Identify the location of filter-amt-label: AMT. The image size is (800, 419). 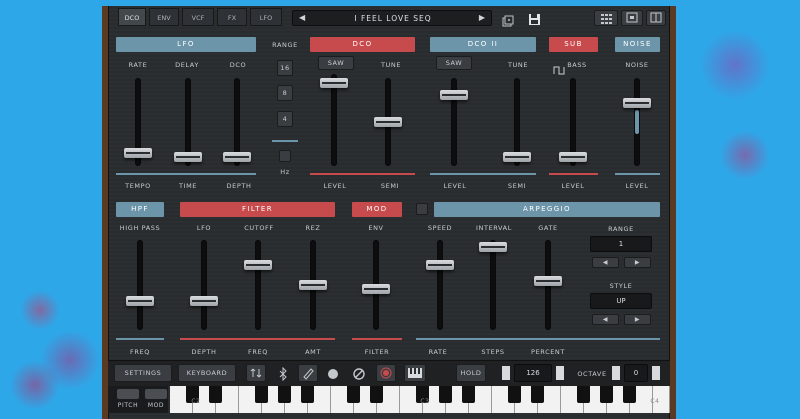
(313, 352).